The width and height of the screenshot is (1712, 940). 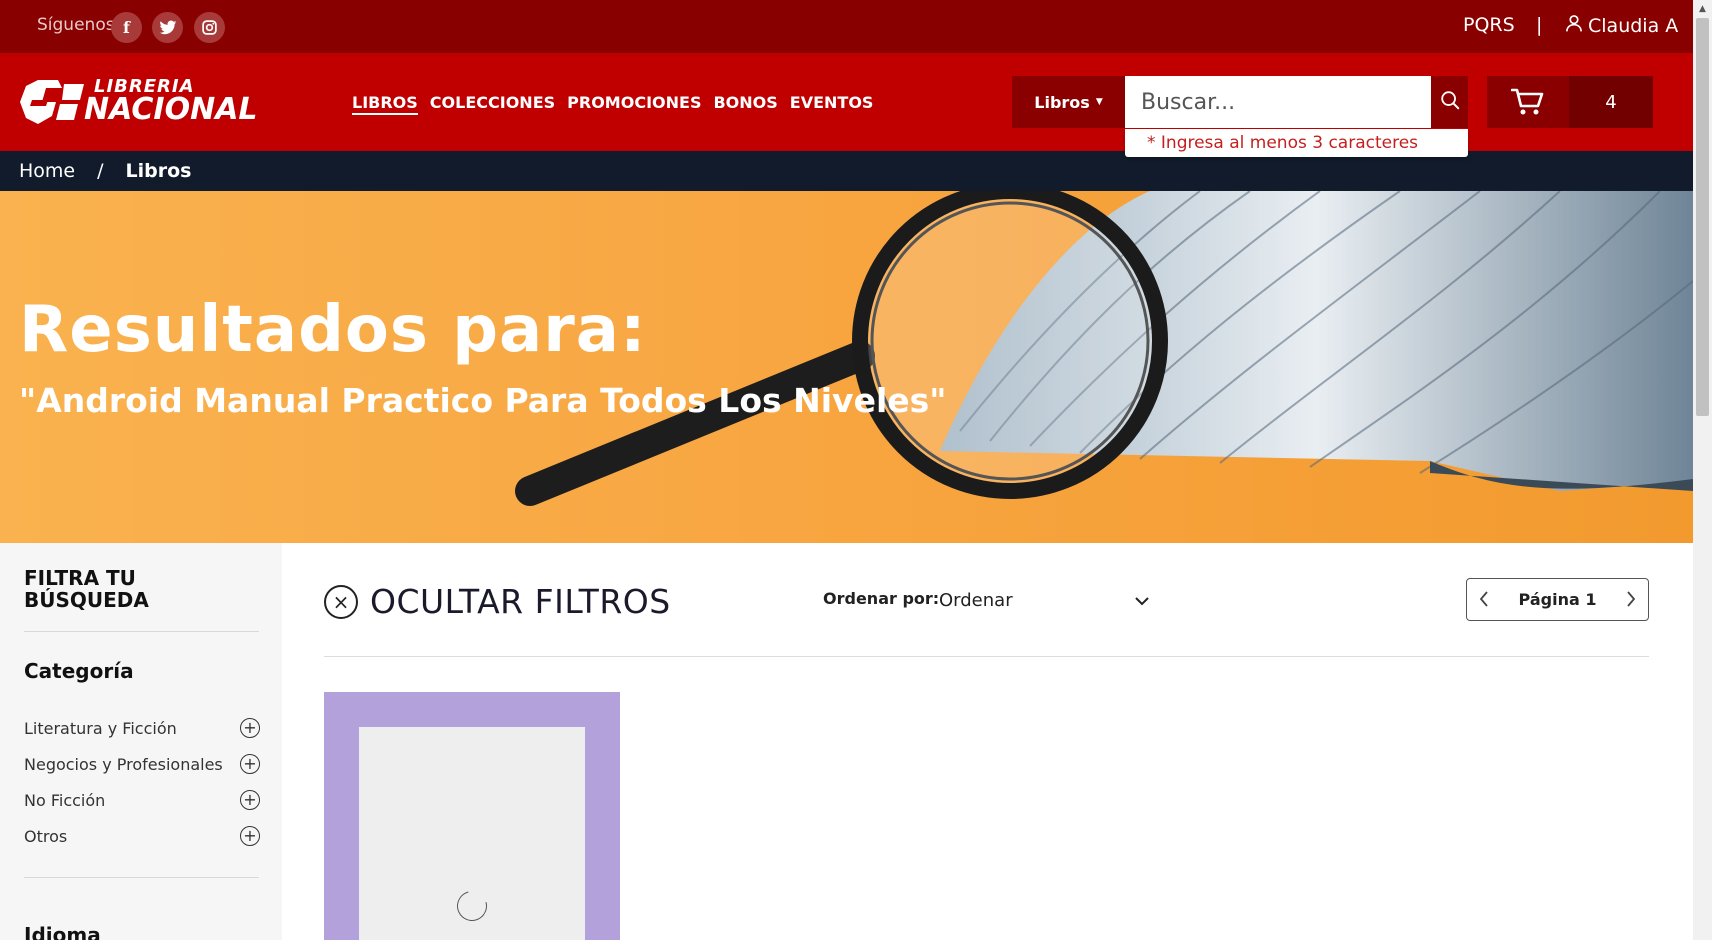 I want to click on pqrs-link: PQRS, so click(x=1489, y=25).